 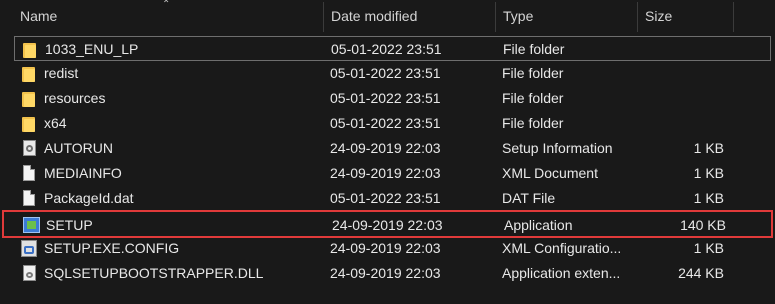 I want to click on file-name: AUTORUN, so click(x=78, y=148).